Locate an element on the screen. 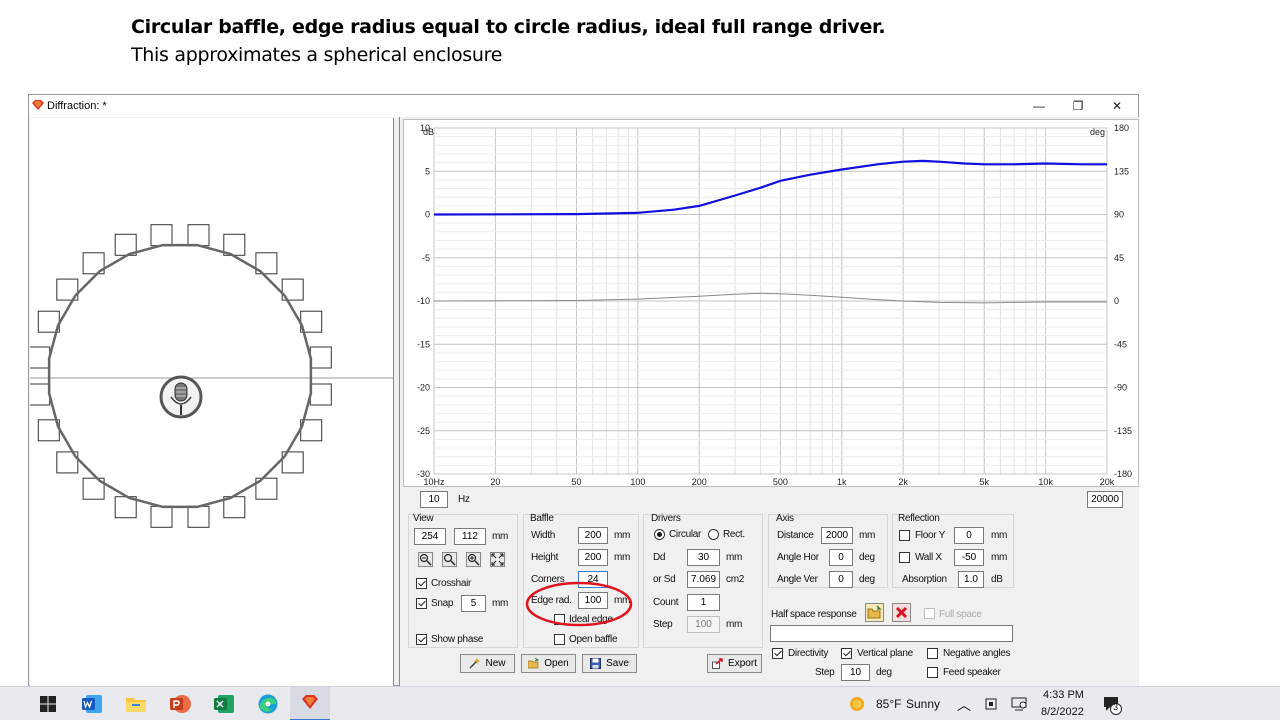 This screenshot has height=720, width=1280. zoom-out-icon is located at coordinates (425, 559).